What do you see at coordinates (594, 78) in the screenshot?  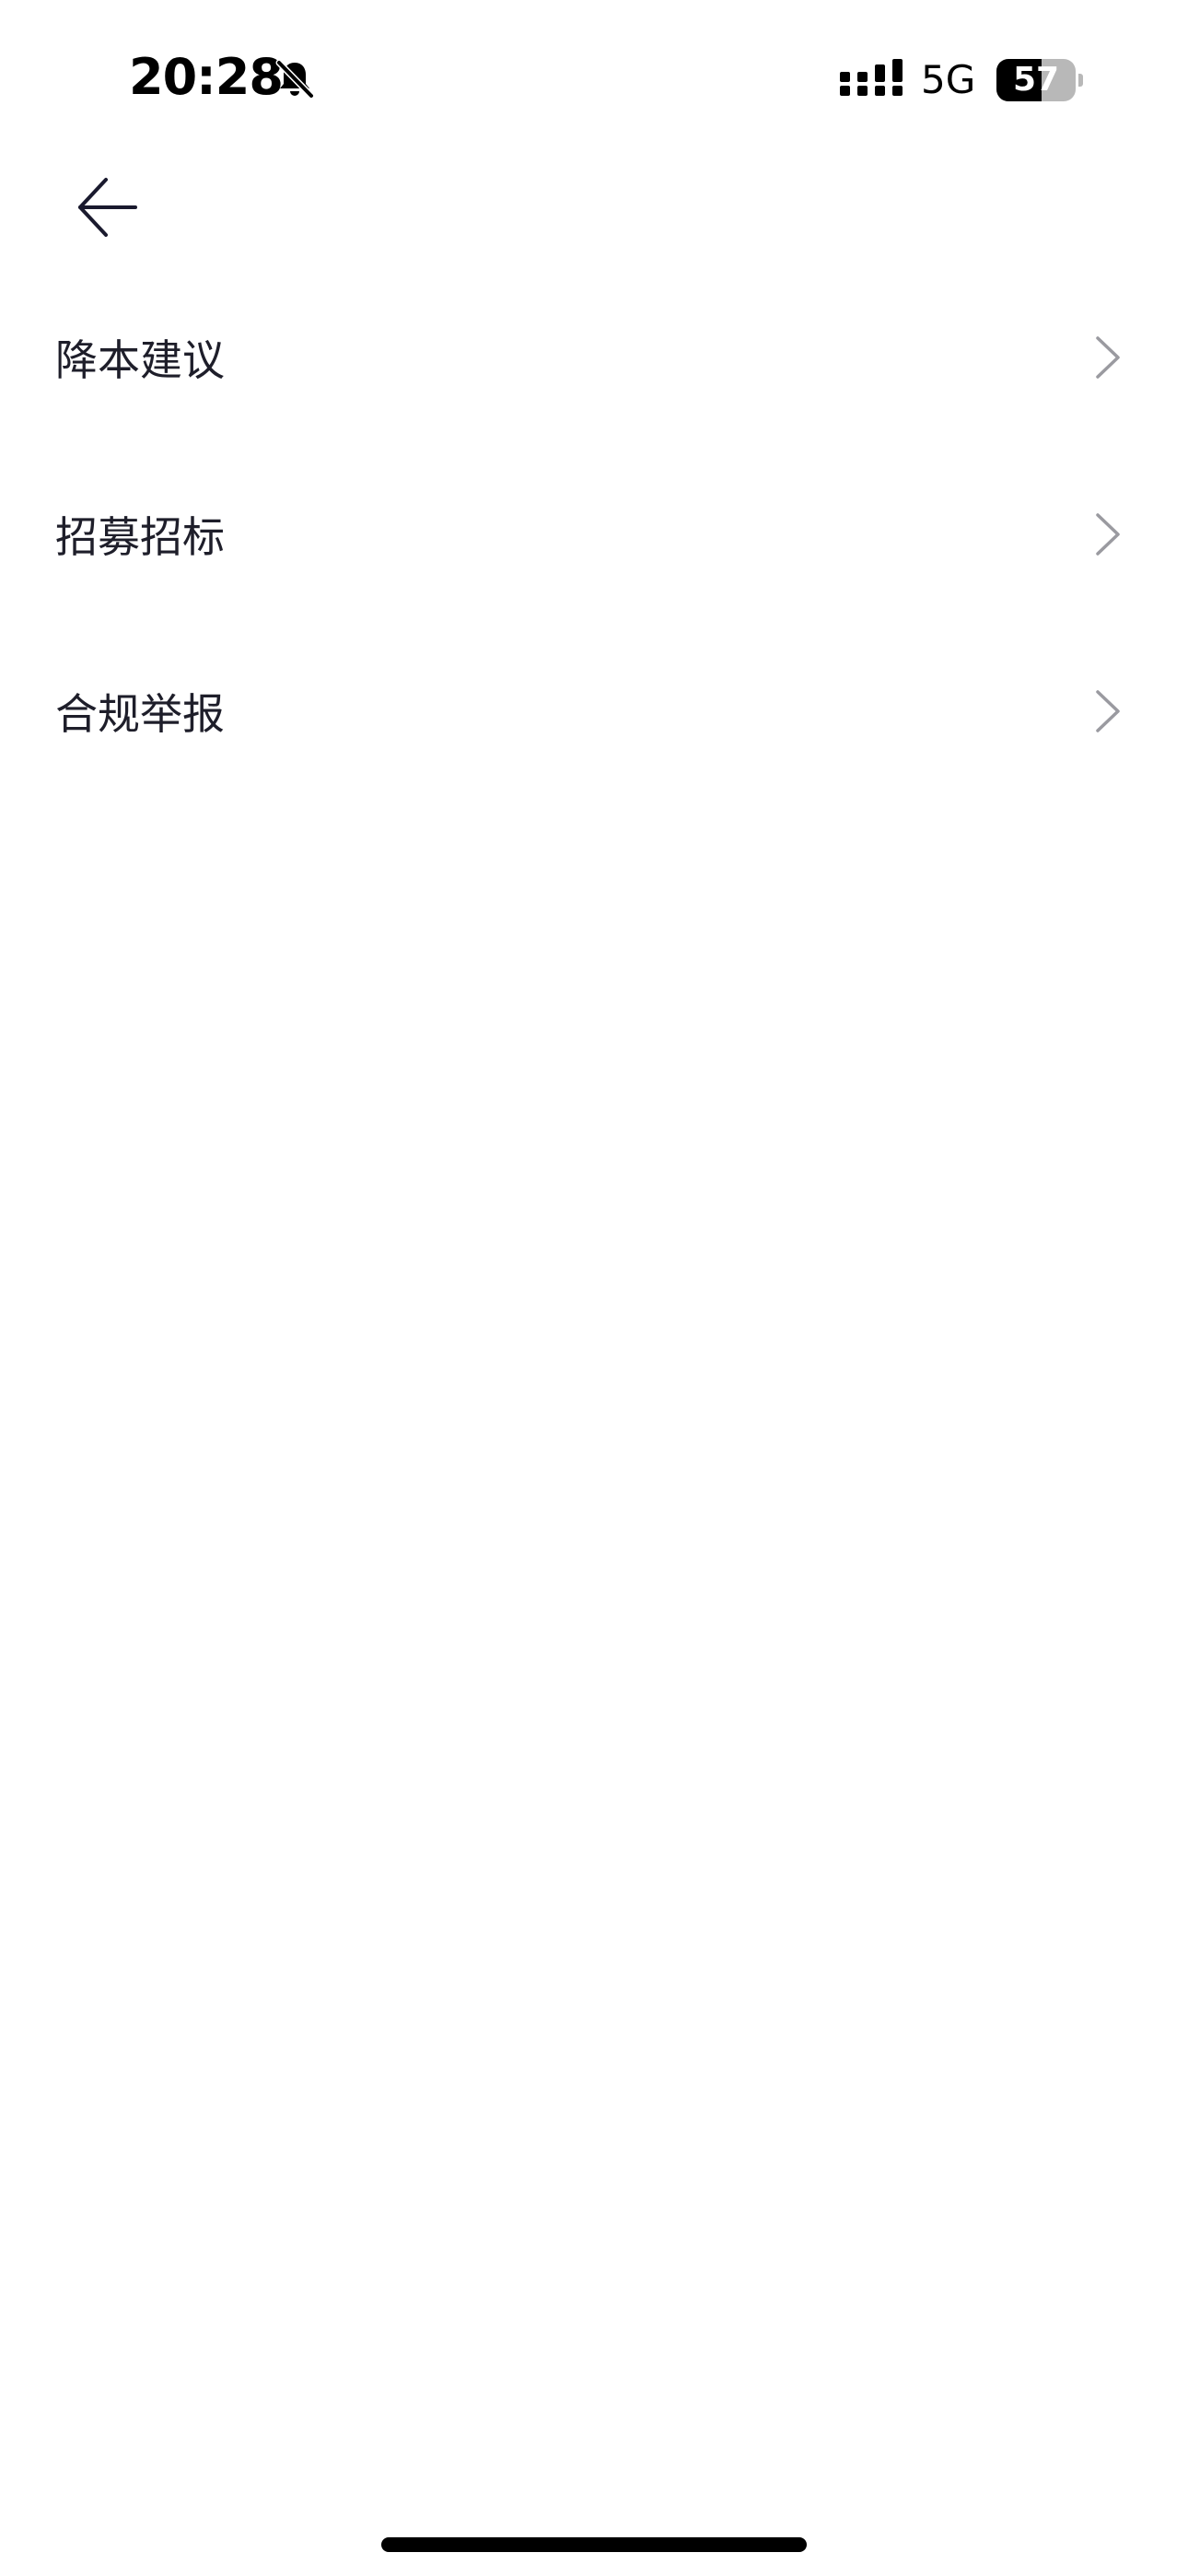 I see `status-bar: 20:28 5G 57` at bounding box center [594, 78].